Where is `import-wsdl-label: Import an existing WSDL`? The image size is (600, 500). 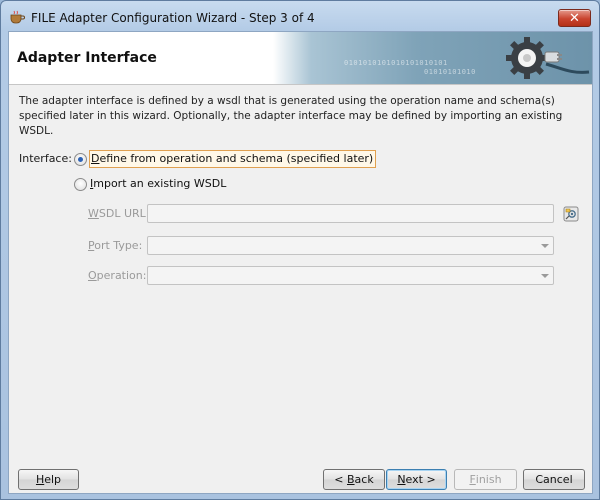 import-wsdl-label: Import an existing WSDL is located at coordinates (158, 183).